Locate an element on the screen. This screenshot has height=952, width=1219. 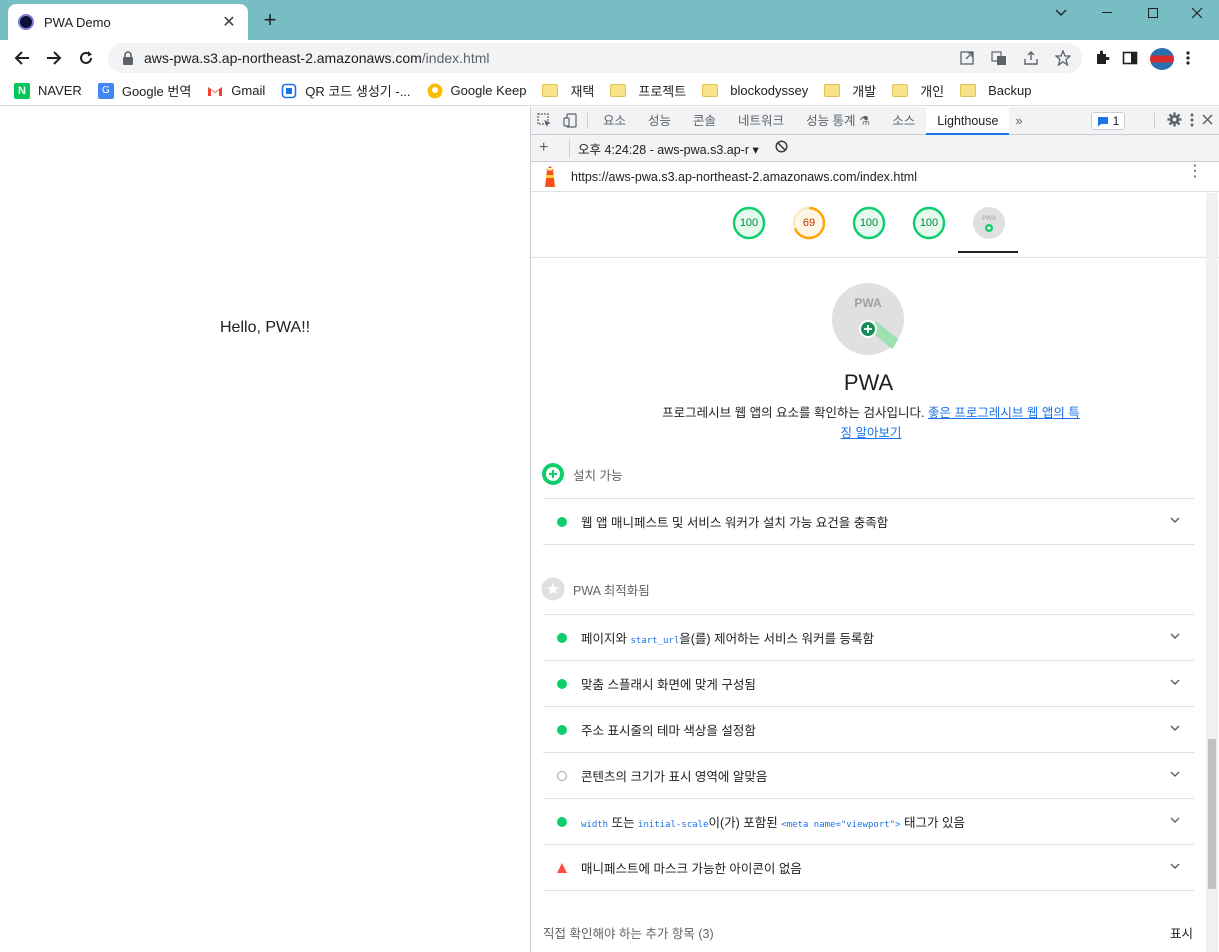
side-panel-icon is located at coordinates (1130, 59).